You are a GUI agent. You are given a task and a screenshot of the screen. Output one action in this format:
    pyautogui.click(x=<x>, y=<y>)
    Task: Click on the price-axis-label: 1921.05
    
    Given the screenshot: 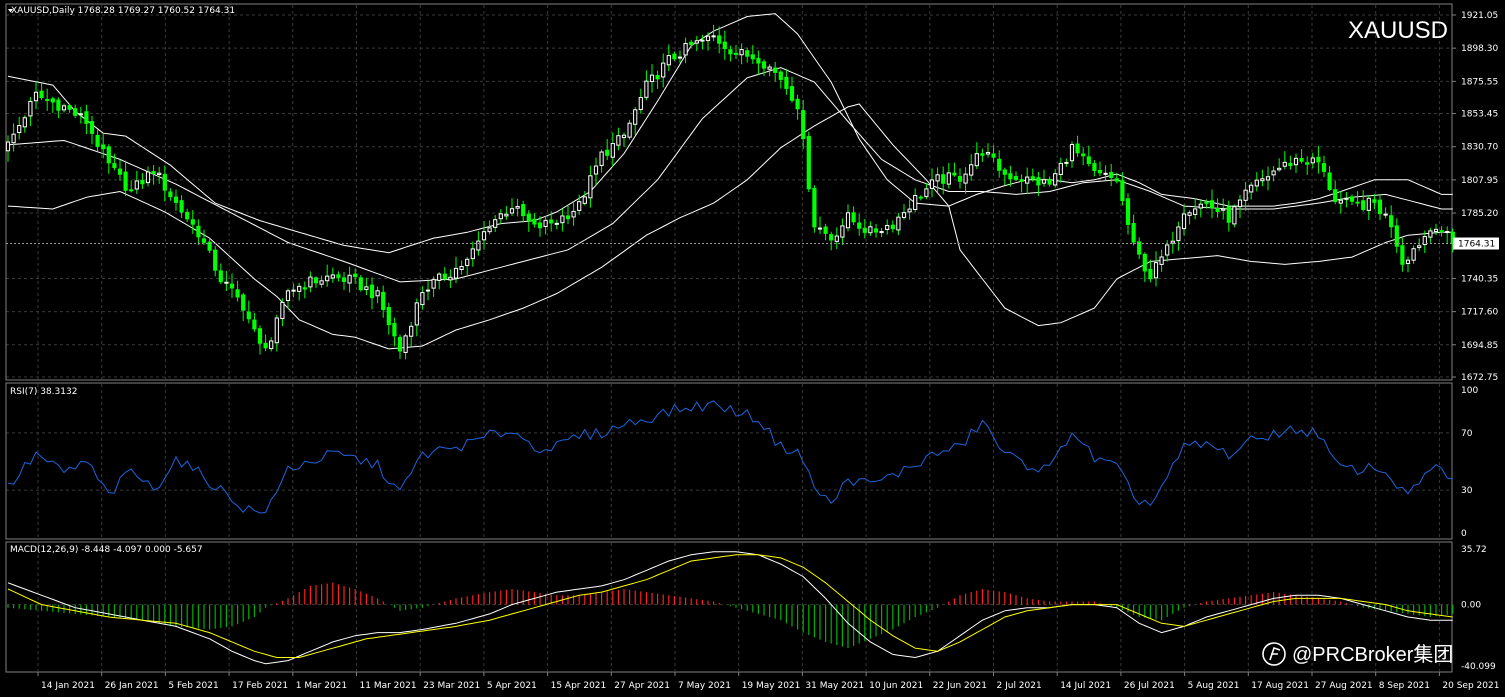 What is the action you would take?
    pyautogui.click(x=1479, y=16)
    